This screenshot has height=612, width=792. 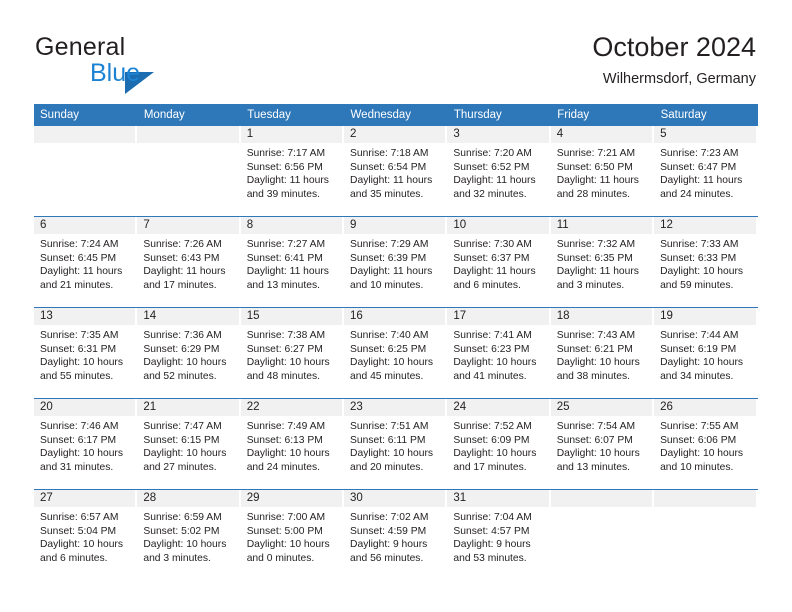 What do you see at coordinates (698, 167) in the screenshot?
I see `sunset-text: Sunset: 6:47 PM` at bounding box center [698, 167].